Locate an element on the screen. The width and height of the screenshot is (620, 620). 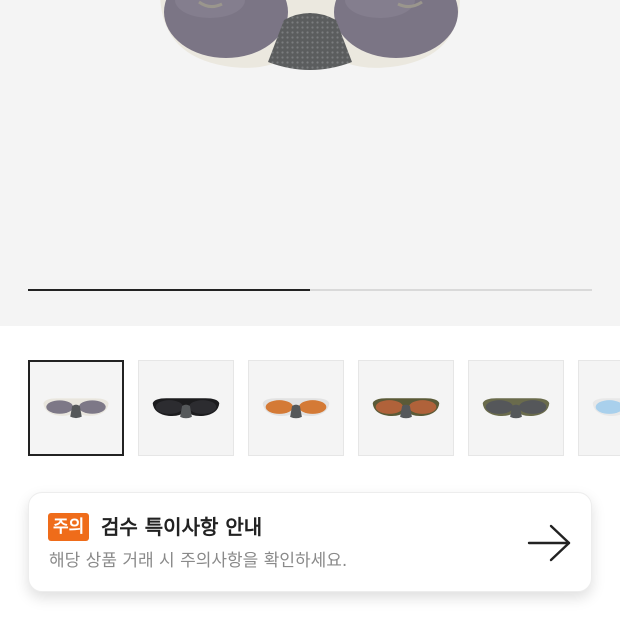
thumb-sunglasses-olive-grey is located at coordinates (516, 408).